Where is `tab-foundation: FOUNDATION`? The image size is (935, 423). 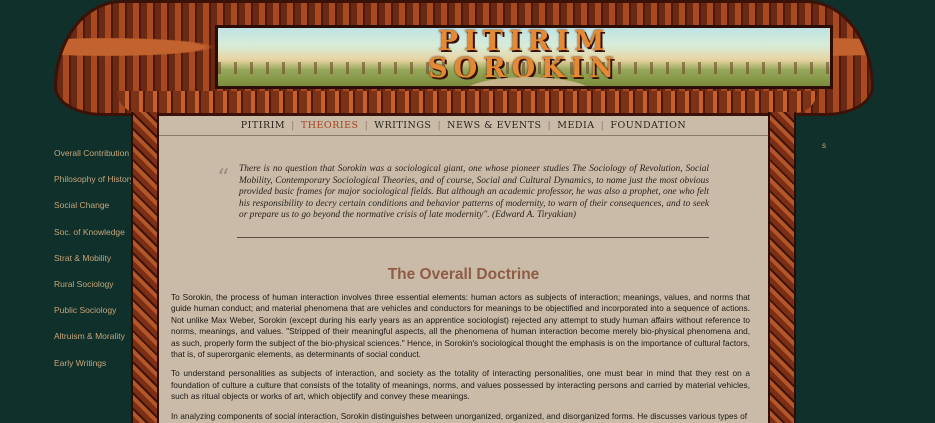 tab-foundation: FOUNDATION is located at coordinates (648, 126).